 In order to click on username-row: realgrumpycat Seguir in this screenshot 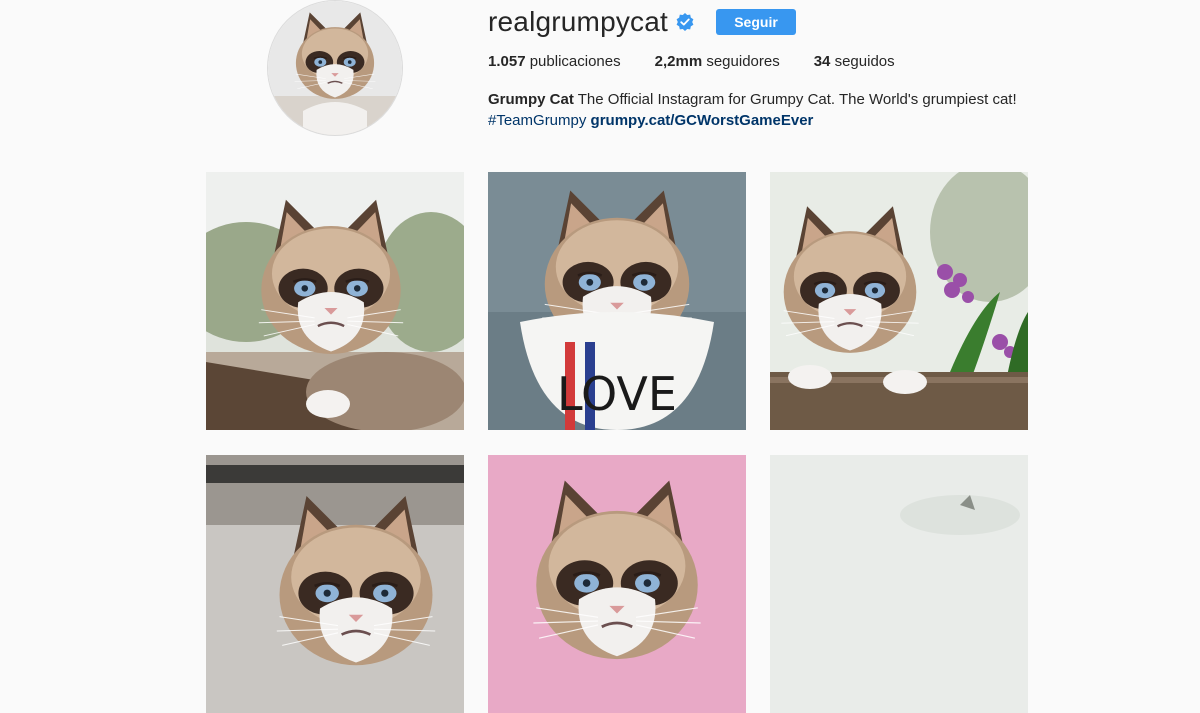, I will do `click(642, 22)`.